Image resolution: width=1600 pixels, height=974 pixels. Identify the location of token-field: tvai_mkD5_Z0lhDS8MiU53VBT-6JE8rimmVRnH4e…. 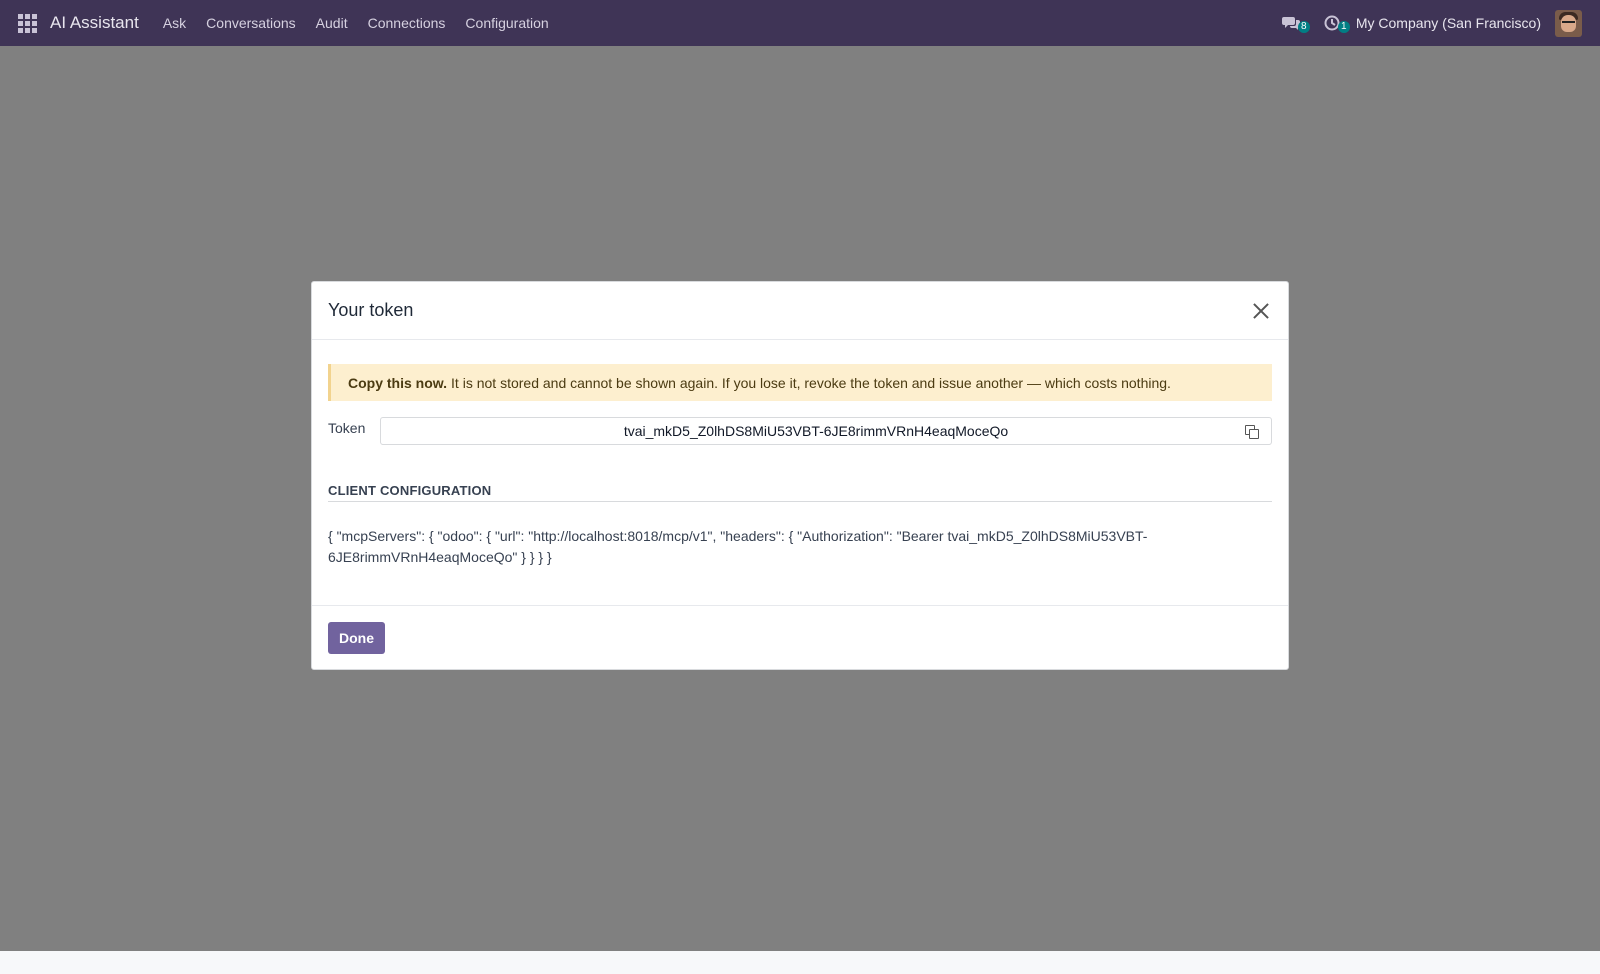
(826, 431).